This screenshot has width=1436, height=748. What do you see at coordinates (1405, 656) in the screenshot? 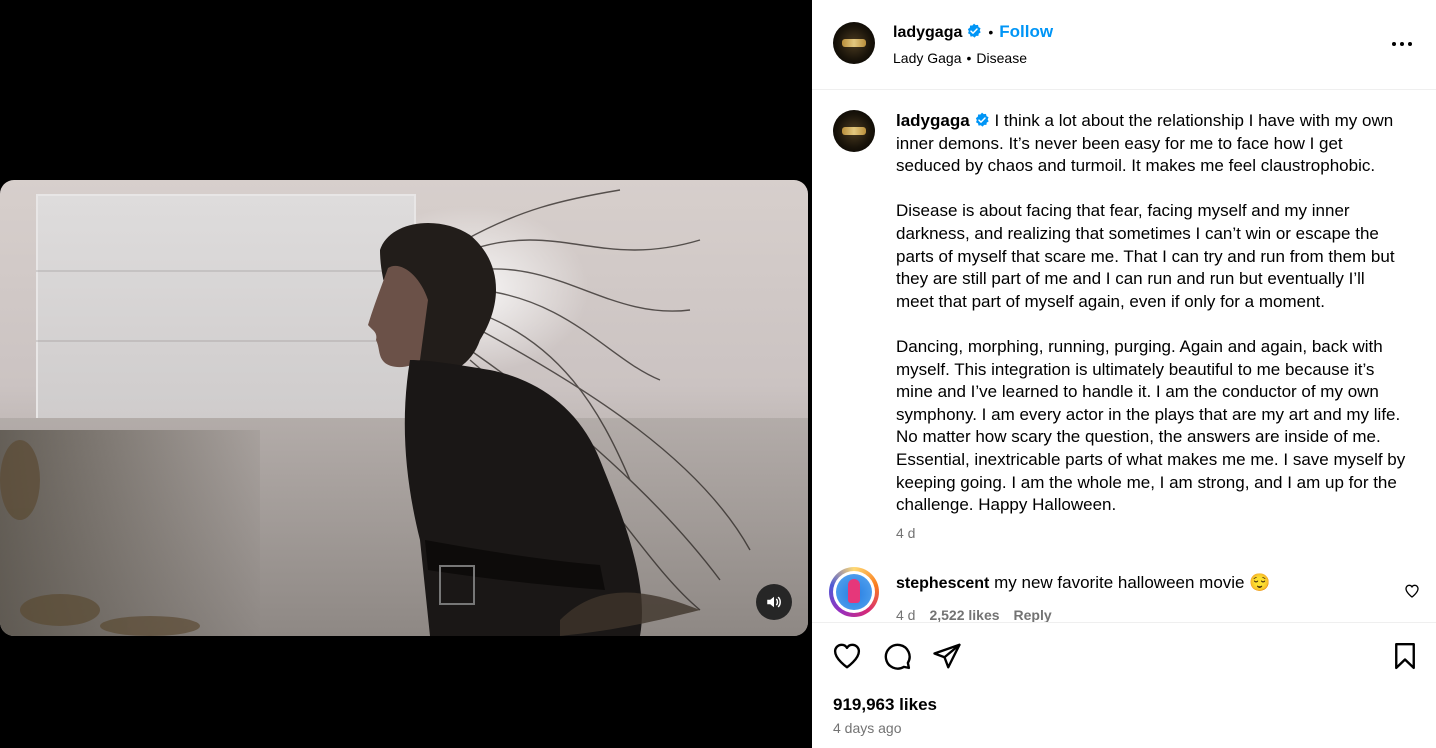
I see `bookmark-icon` at bounding box center [1405, 656].